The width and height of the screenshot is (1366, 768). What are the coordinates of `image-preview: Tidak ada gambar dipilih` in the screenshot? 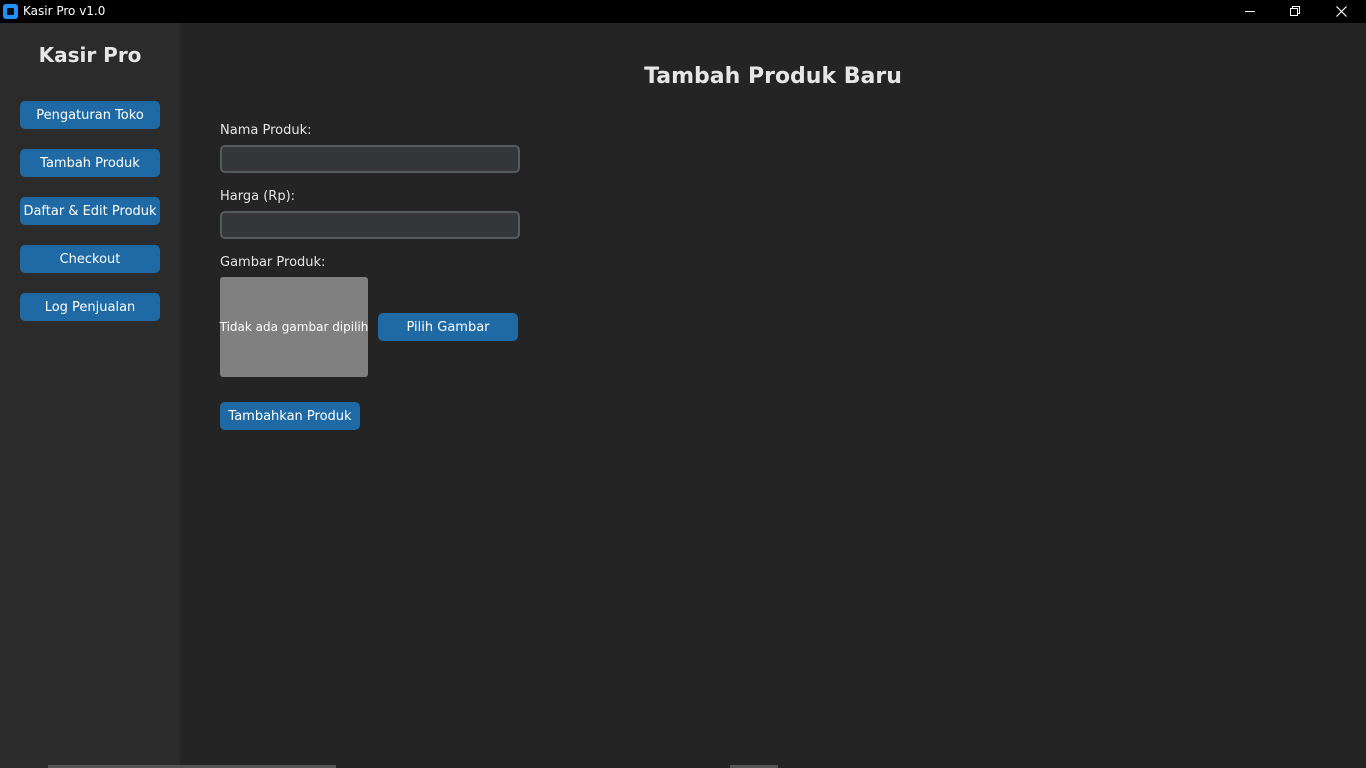 It's located at (294, 327).